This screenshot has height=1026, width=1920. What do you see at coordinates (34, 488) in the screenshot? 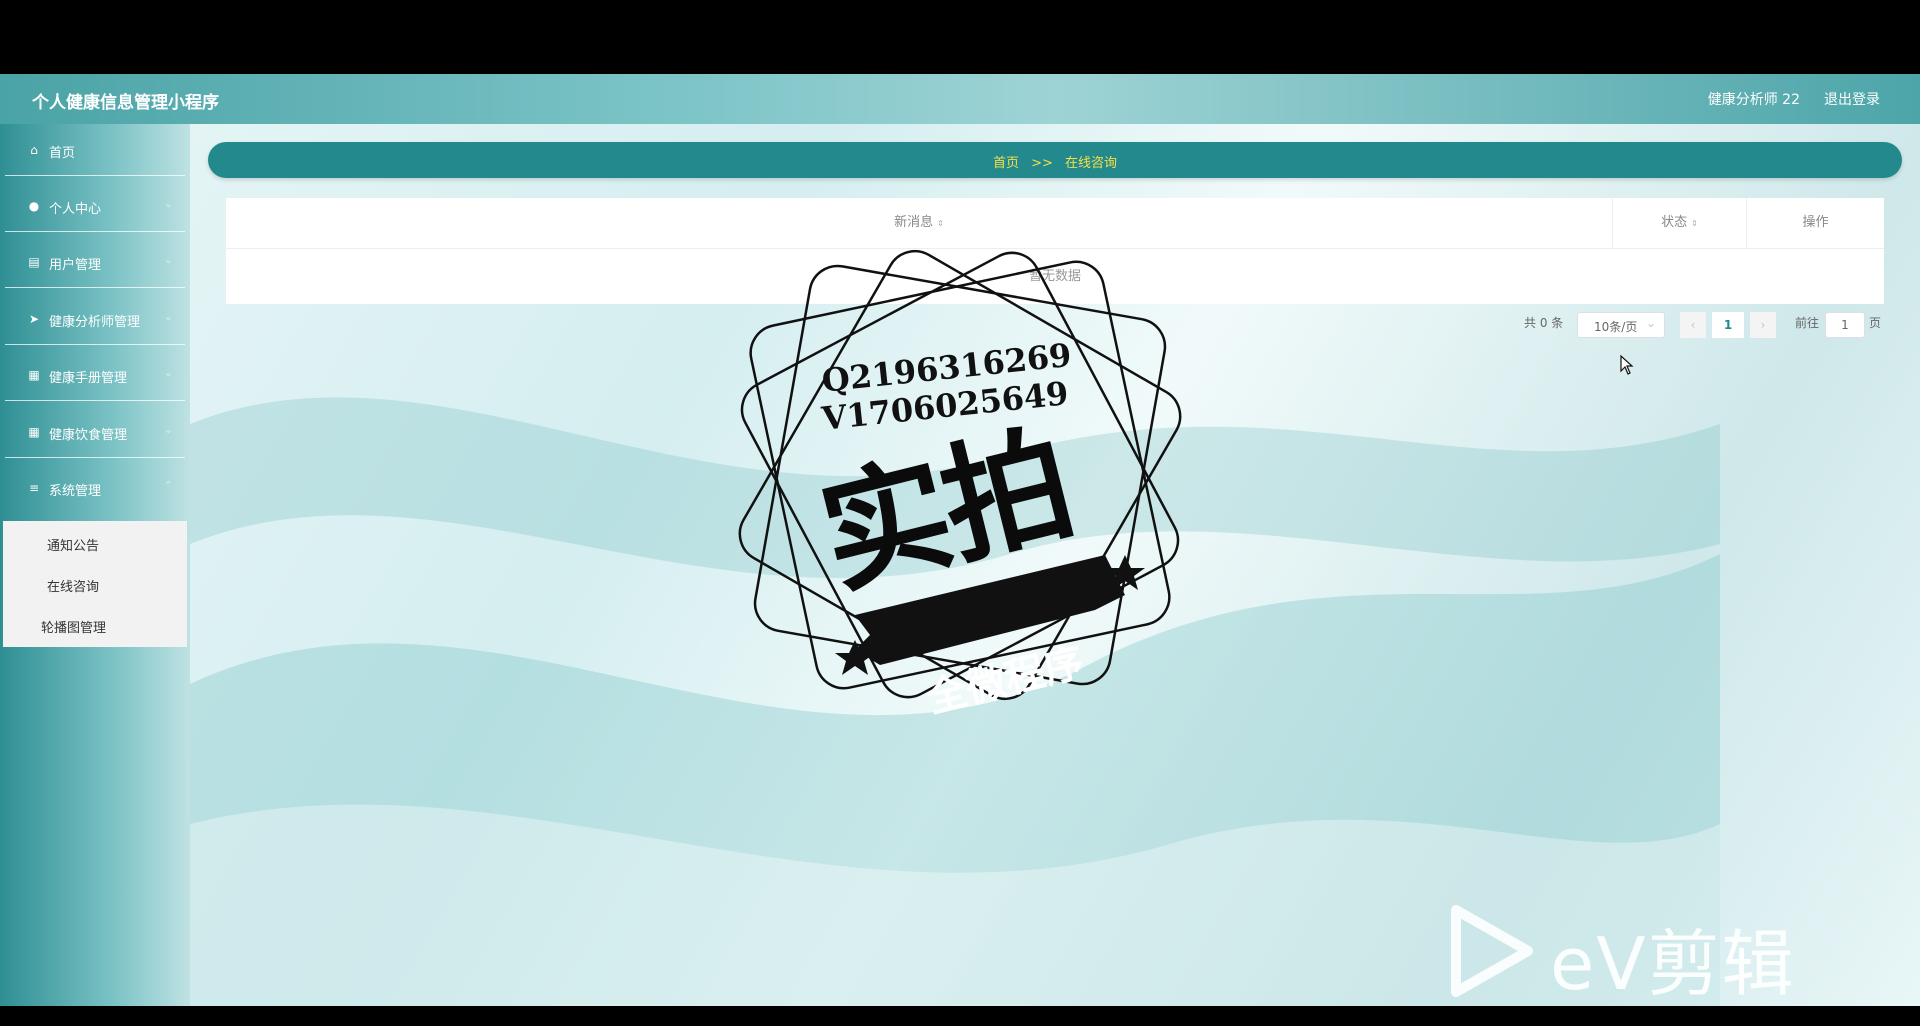
I see `list-icon: ≡` at bounding box center [34, 488].